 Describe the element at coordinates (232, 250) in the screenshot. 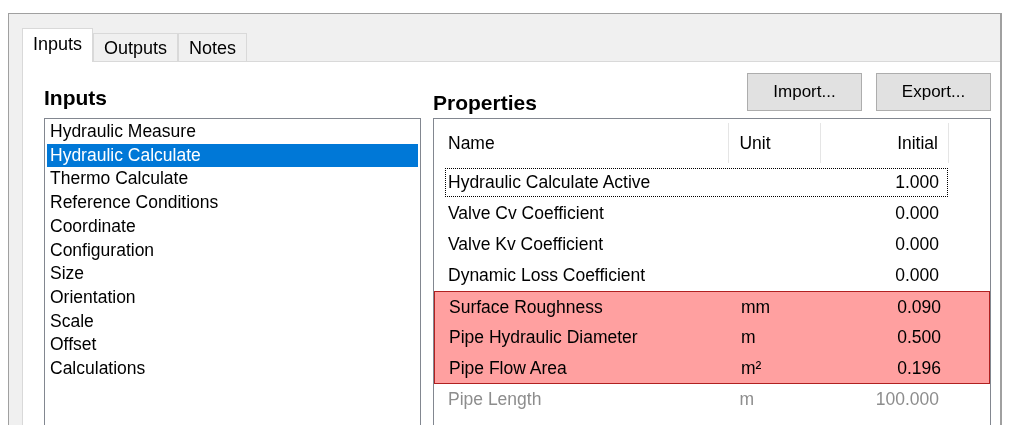

I see `list-item: Configuration` at that location.